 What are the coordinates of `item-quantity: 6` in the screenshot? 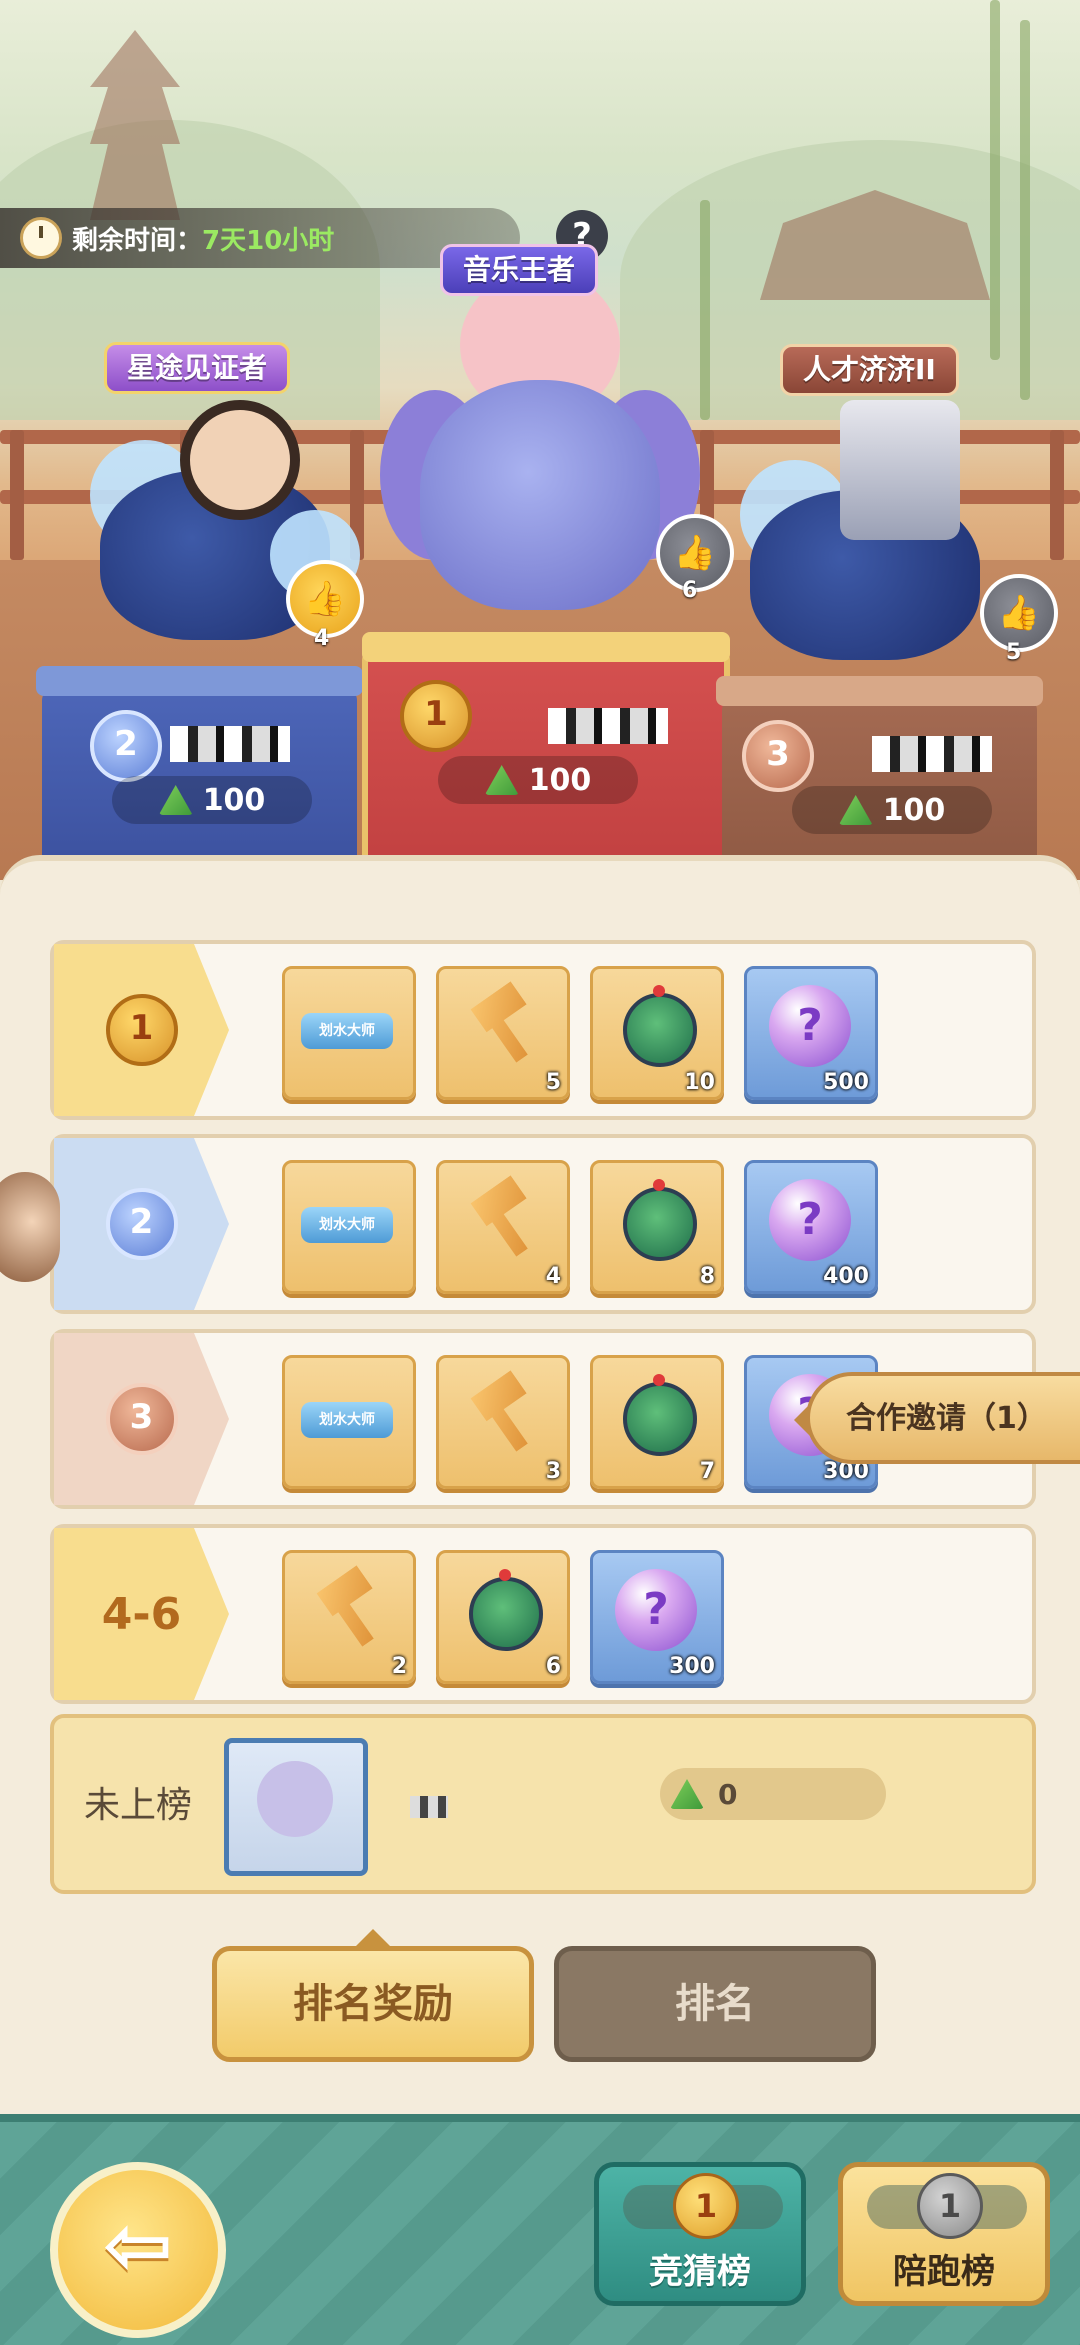 It's located at (553, 1666).